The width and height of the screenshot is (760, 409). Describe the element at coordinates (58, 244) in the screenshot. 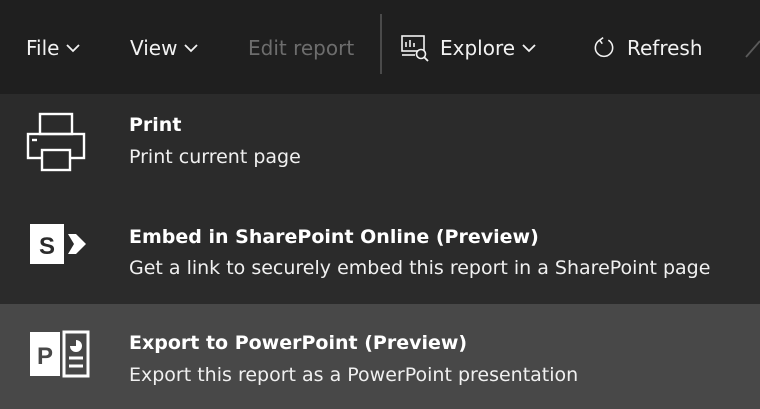

I see `sharepoint-icon: S` at that location.